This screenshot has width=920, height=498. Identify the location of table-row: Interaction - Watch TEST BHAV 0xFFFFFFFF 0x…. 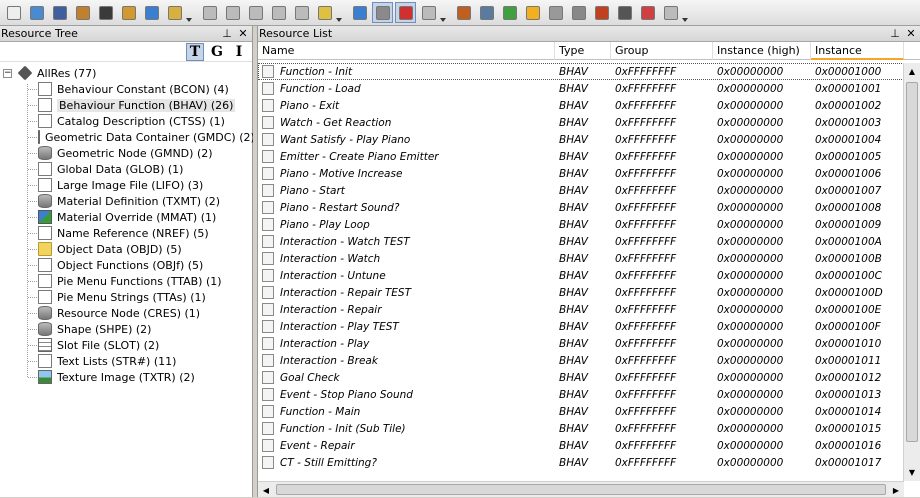
(581, 241).